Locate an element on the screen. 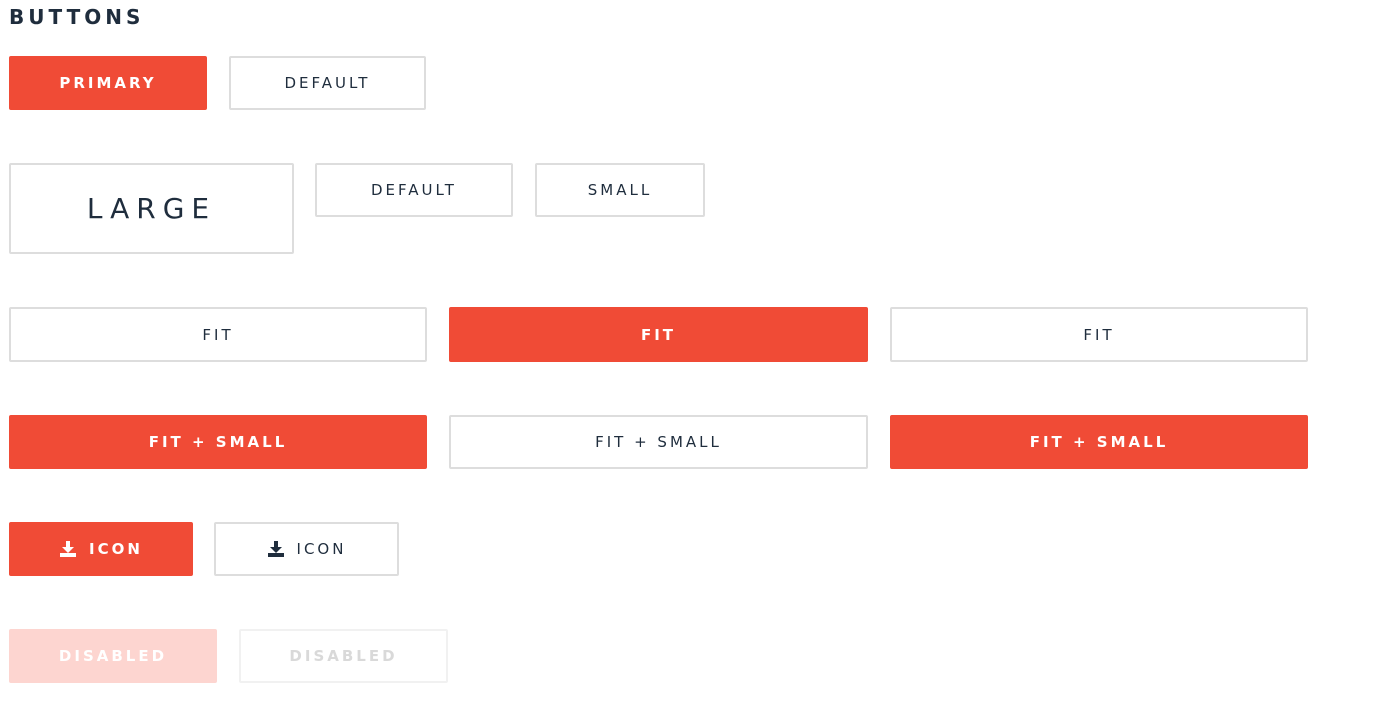 The width and height of the screenshot is (1388, 701). disabled-default-button: DISABLED is located at coordinates (343, 656).